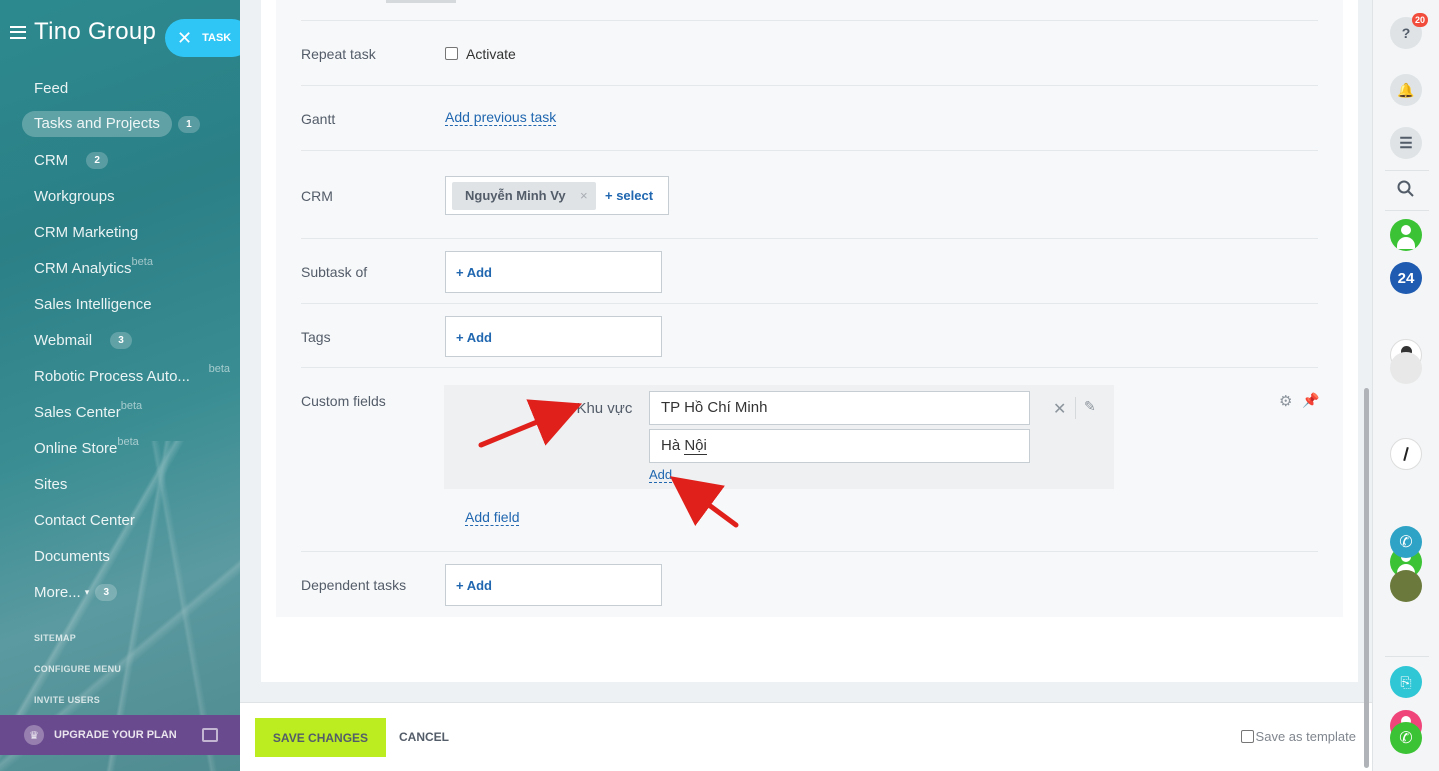  What do you see at coordinates (704, 502) in the screenshot?
I see `annotation-arrow-add-value` at bounding box center [704, 502].